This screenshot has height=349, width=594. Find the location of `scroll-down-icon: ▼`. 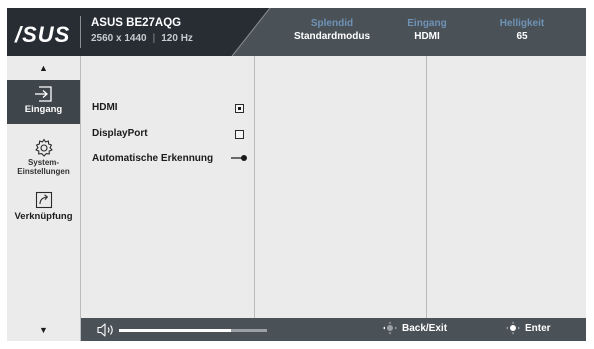

scroll-down-icon: ▼ is located at coordinates (43, 330).